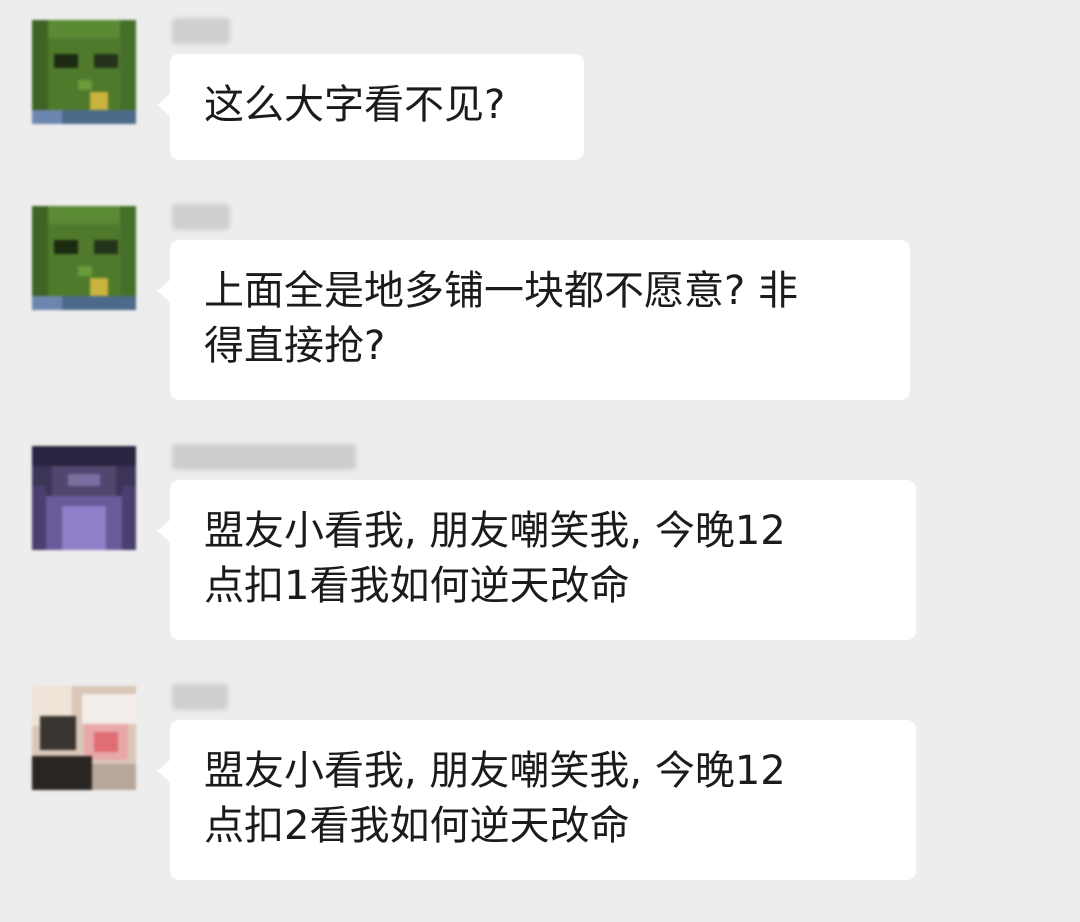 Image resolution: width=1080 pixels, height=922 pixels. What do you see at coordinates (536, 800) in the screenshot?
I see `message-bubble: 盟友小看我, 朋友嘲笑我, 今晚12 点扣2看我如何逆天改命` at bounding box center [536, 800].